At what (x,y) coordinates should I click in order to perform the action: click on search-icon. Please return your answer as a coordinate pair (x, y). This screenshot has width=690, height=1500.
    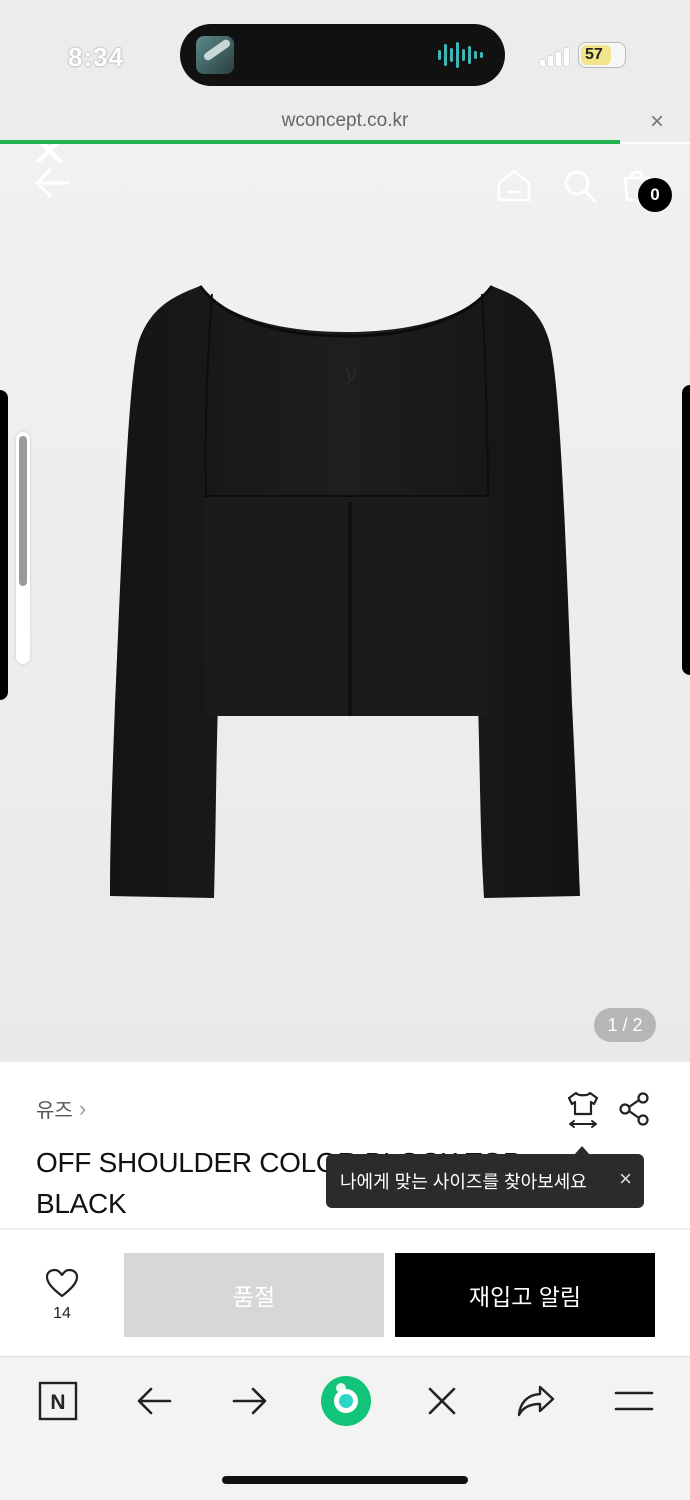
    Looking at the image, I should click on (580, 188).